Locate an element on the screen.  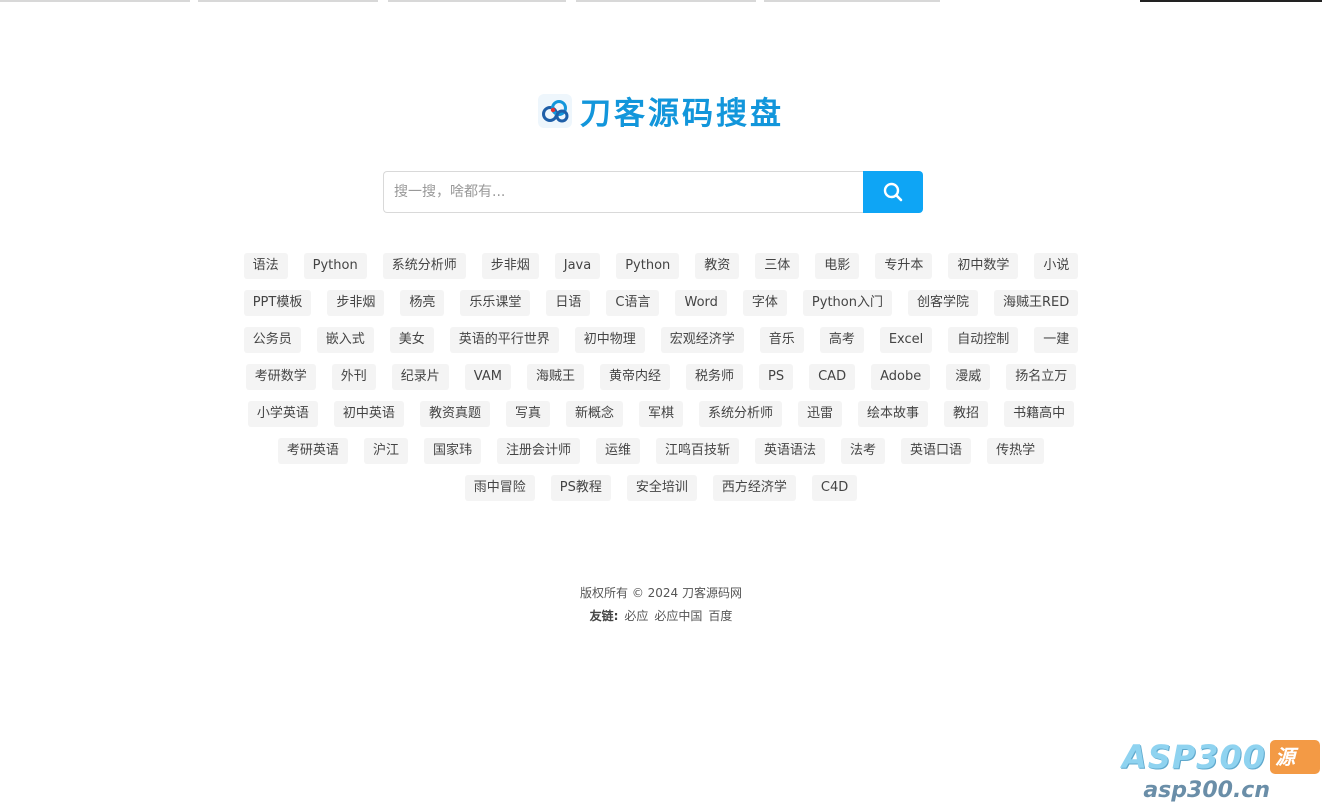
tag-link: CAD is located at coordinates (832, 377).